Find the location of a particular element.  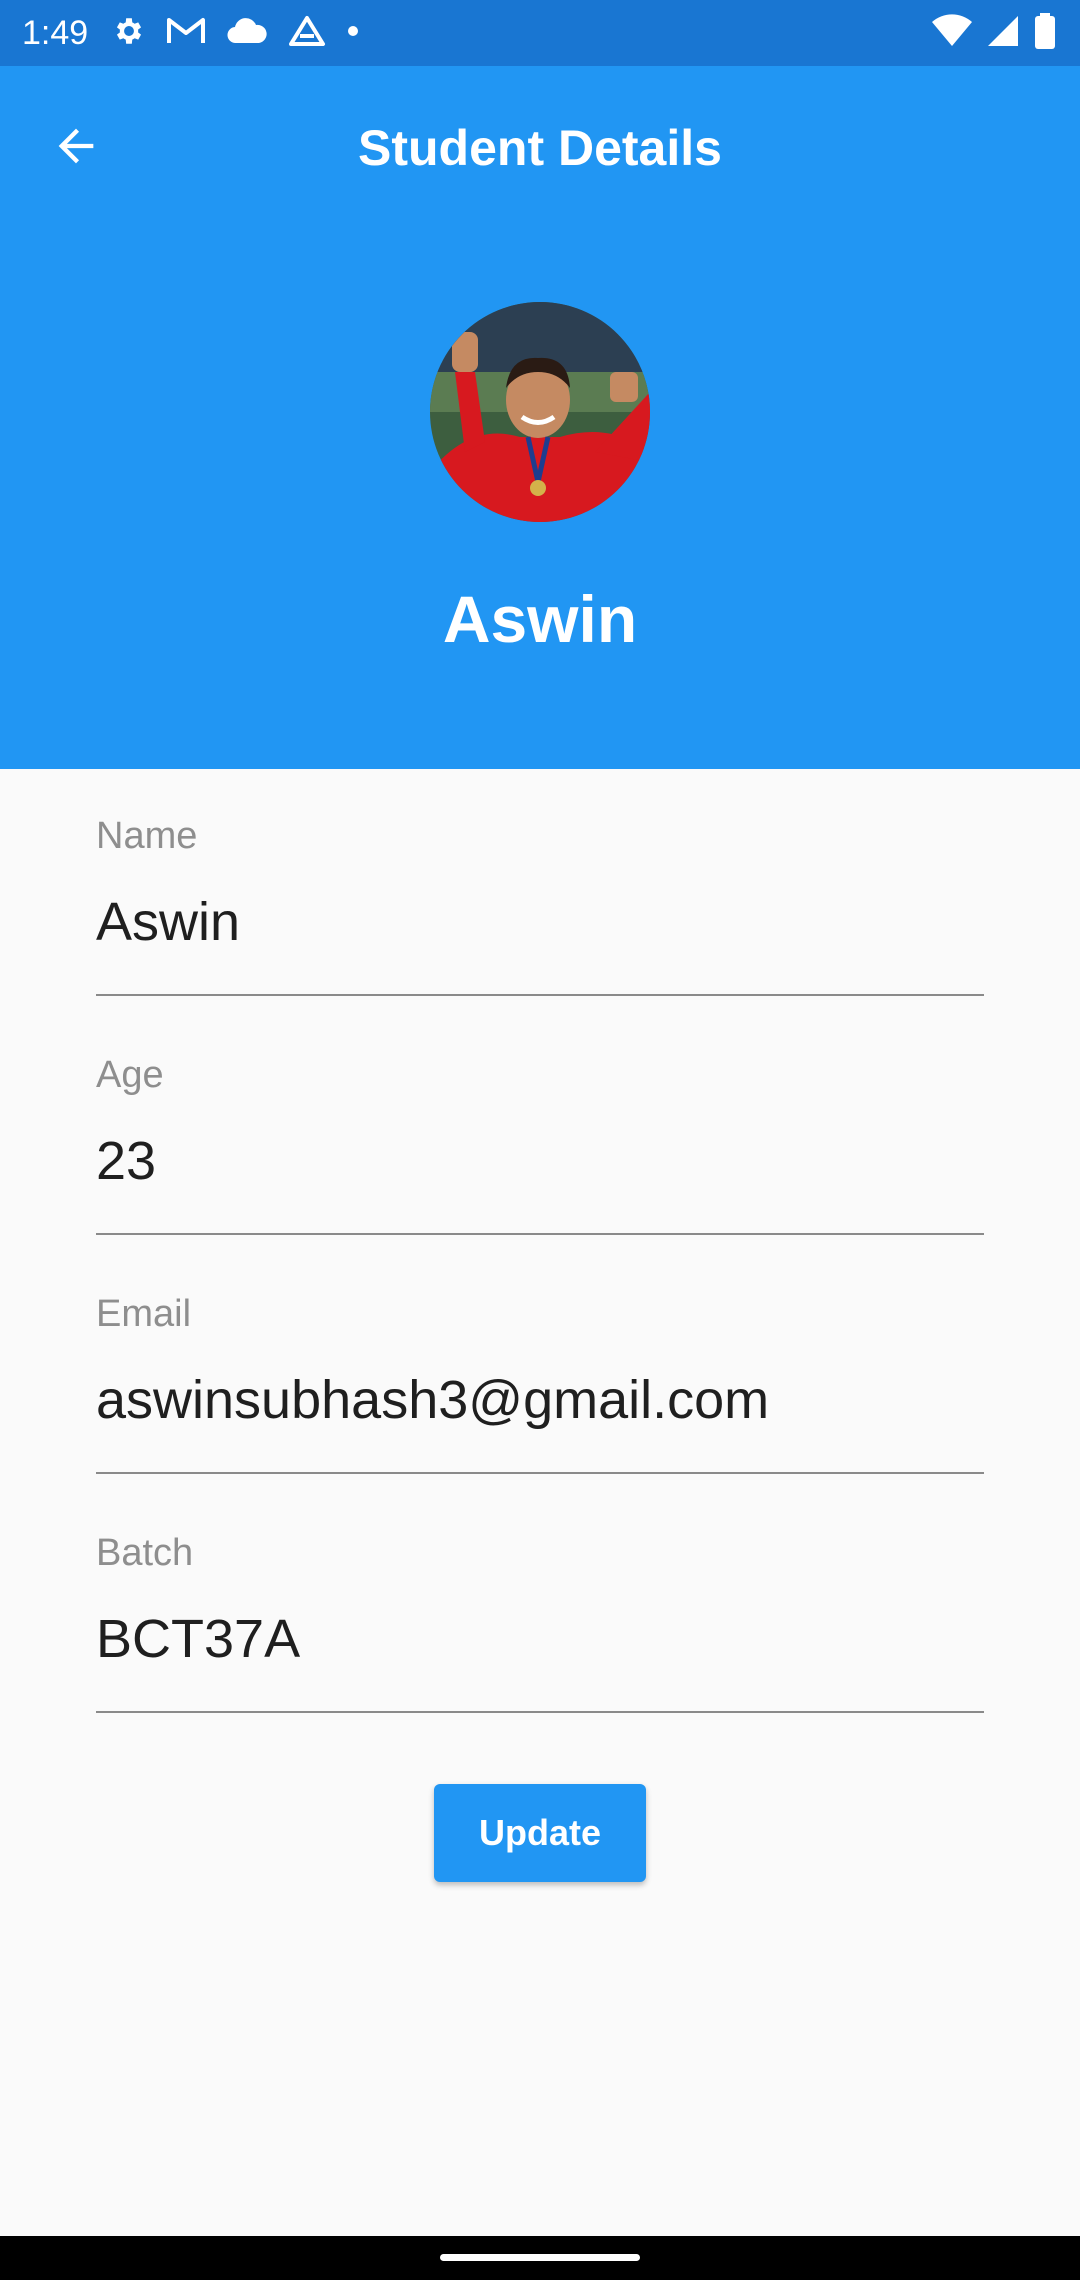

email-underline is located at coordinates (540, 1473).